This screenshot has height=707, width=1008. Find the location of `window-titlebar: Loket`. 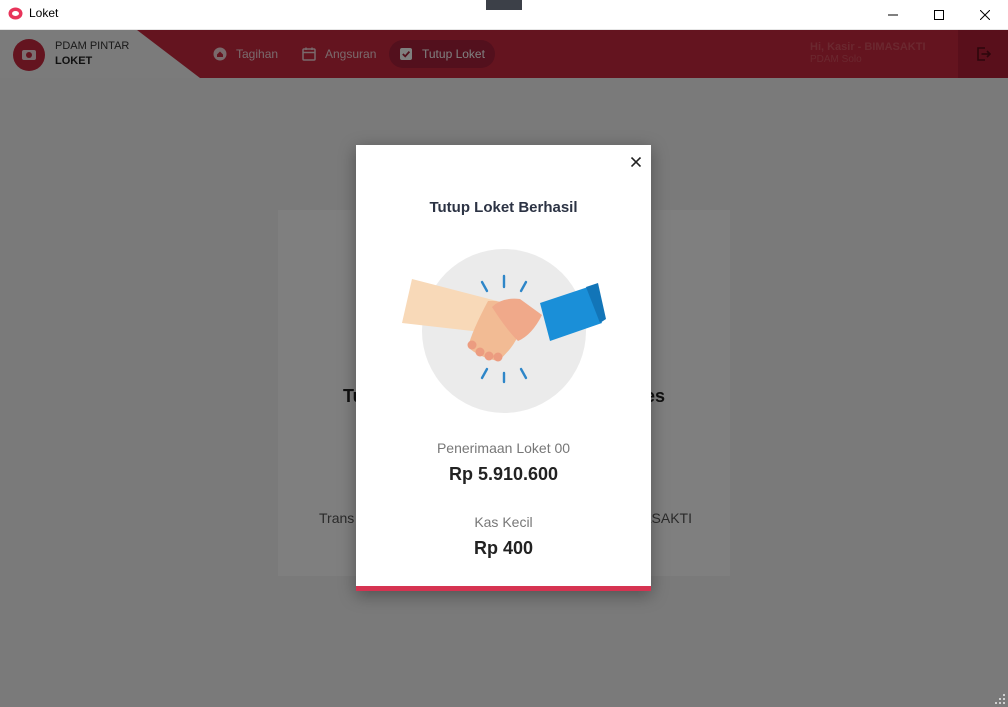

window-titlebar: Loket is located at coordinates (504, 15).